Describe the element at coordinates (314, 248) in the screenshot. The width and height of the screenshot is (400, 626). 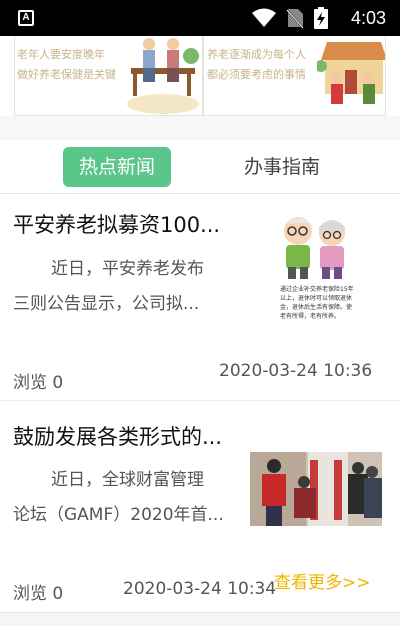
I see `elderly-couple-cartoon-image` at that location.